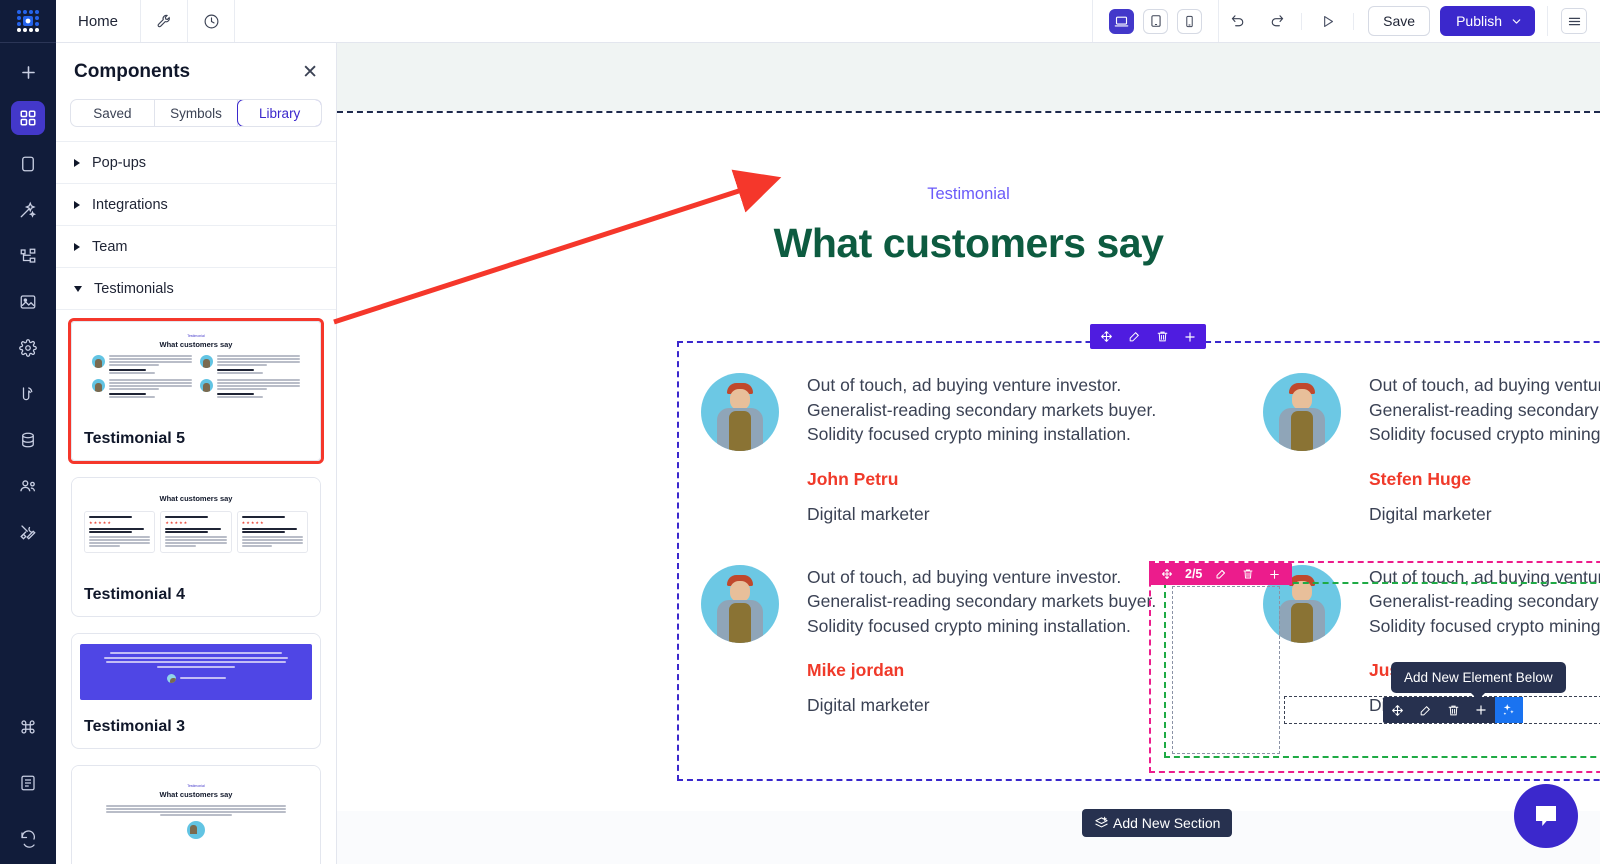 The width and height of the screenshot is (1600, 864). I want to click on rail-item-history, so click(28, 839).